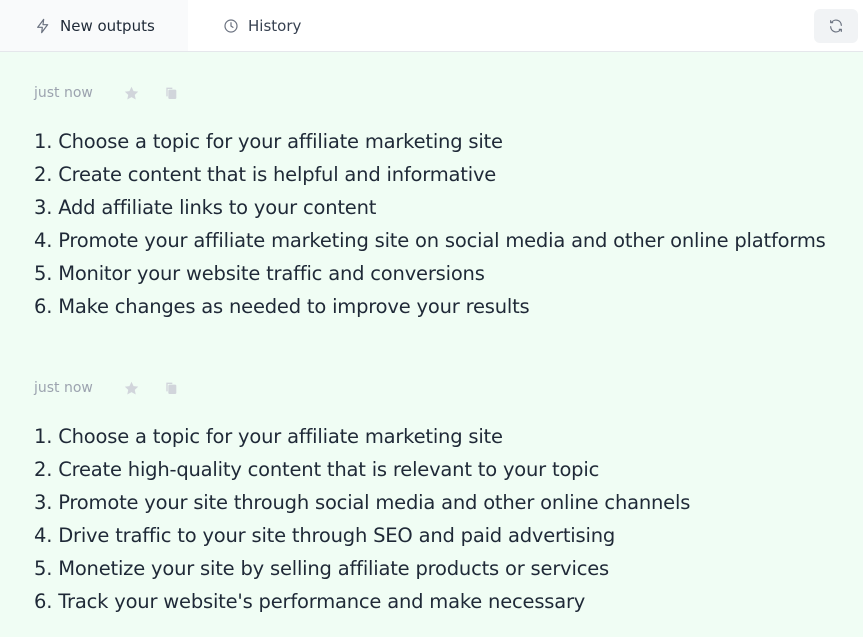 Image resolution: width=863 pixels, height=637 pixels. I want to click on refresh-button, so click(836, 26).